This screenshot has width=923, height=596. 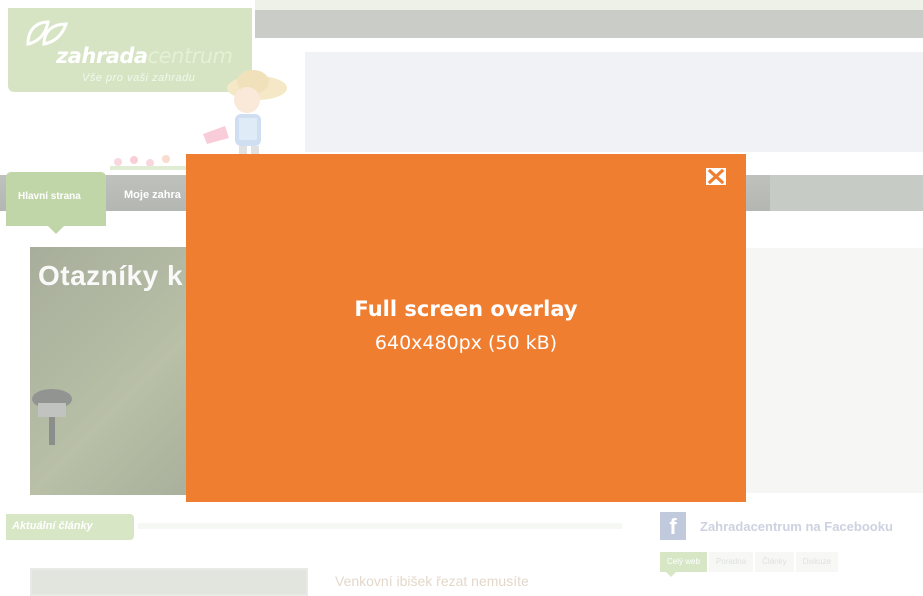 I want to click on close-icon, so click(x=716, y=176).